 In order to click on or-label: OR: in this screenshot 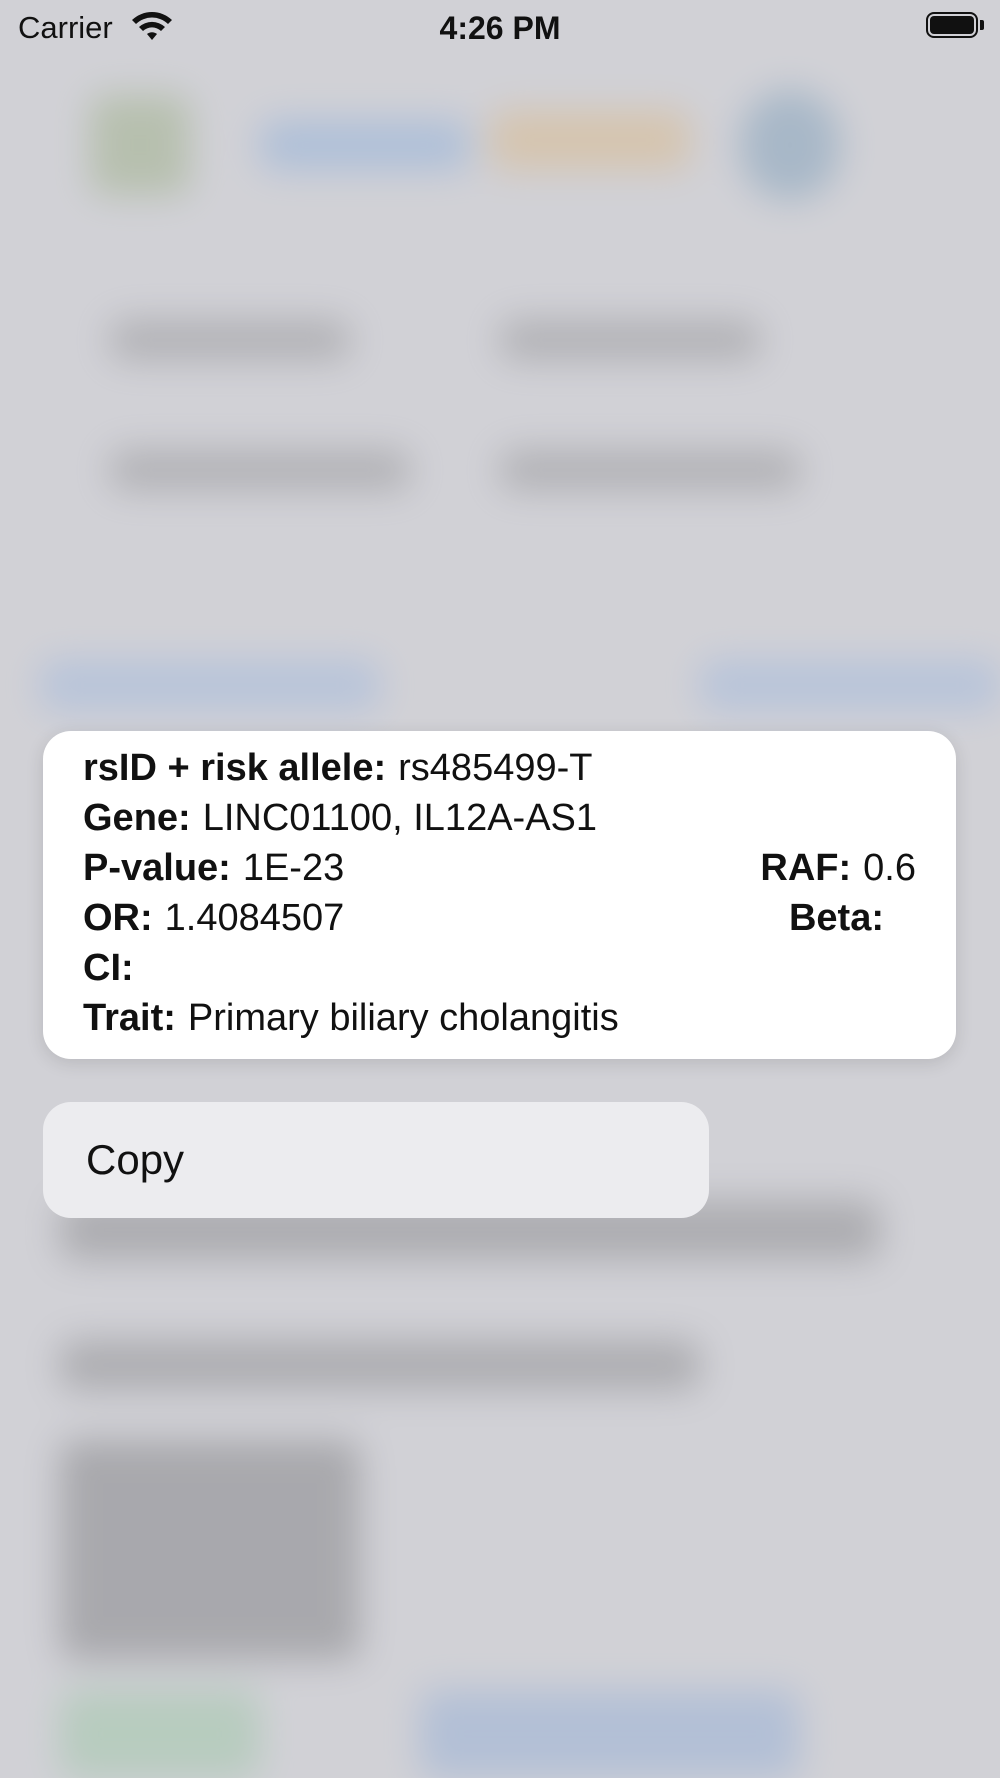, I will do `click(118, 918)`.